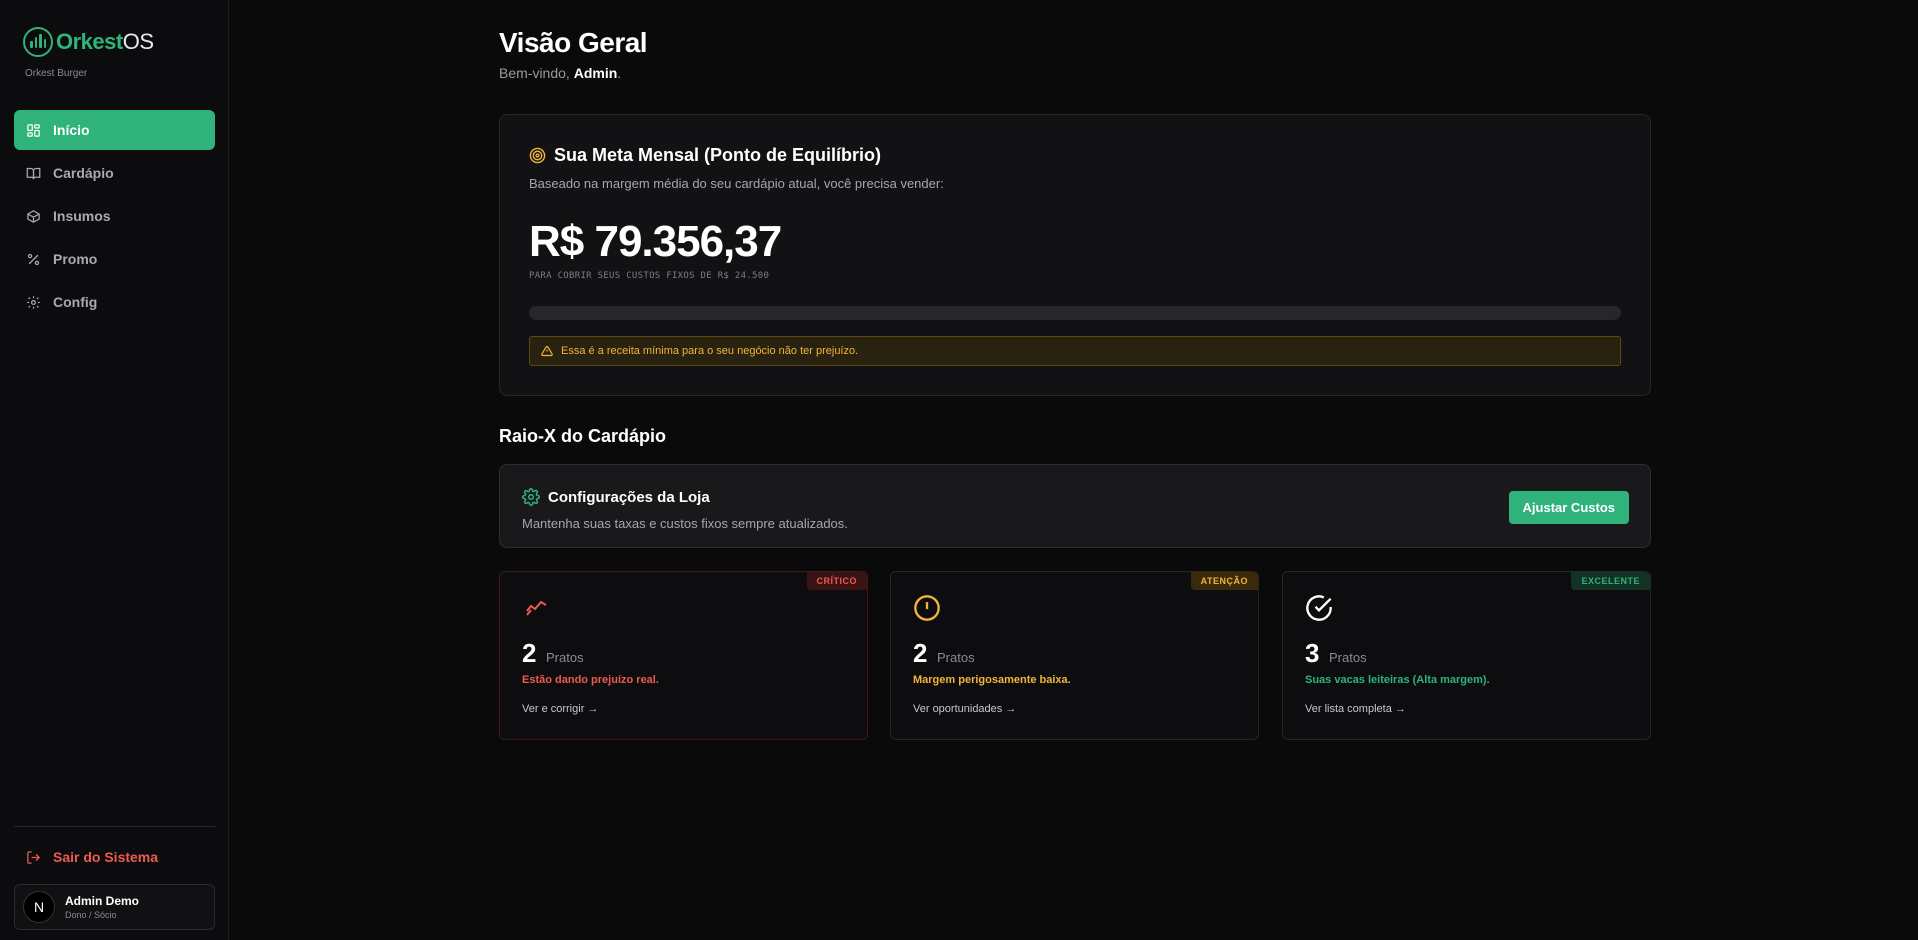 The height and width of the screenshot is (940, 1918). I want to click on status-badge: ATENÇÃO, so click(1224, 581).